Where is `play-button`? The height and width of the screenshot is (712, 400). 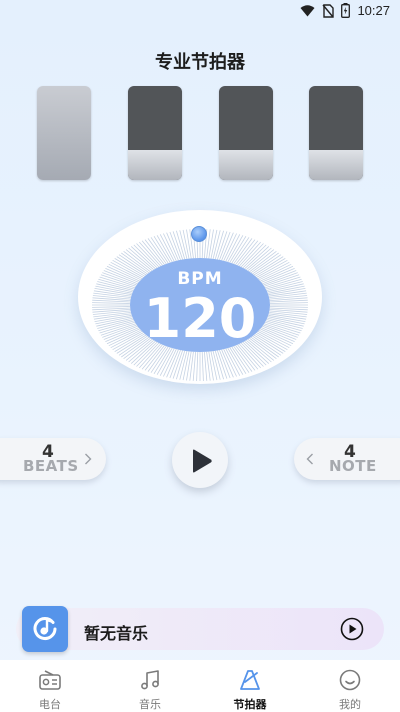
play-button is located at coordinates (200, 460).